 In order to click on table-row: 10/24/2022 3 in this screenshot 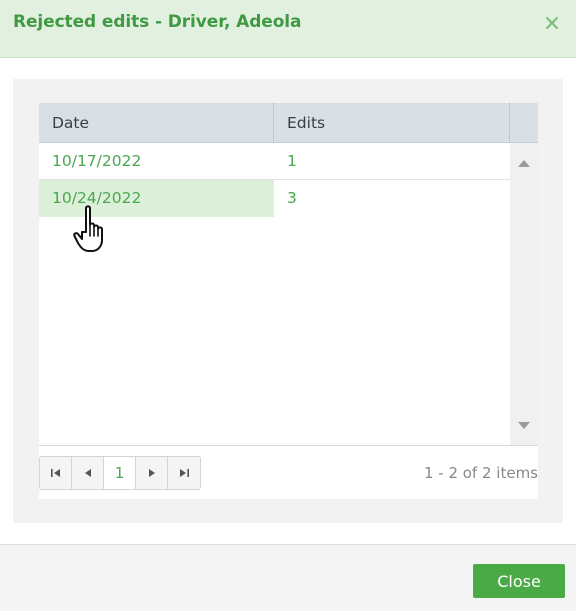, I will do `click(274, 198)`.